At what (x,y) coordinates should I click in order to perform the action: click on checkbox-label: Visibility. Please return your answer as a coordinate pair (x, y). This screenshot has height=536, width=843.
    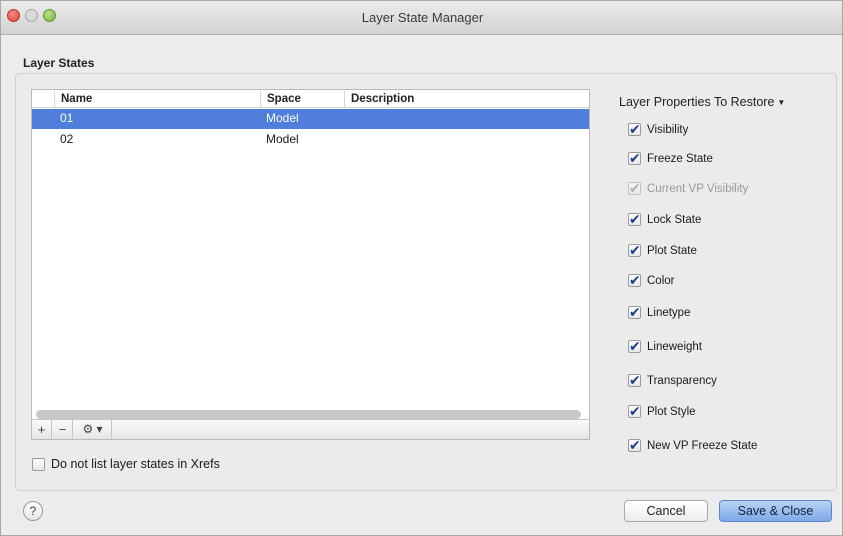
    Looking at the image, I should click on (668, 129).